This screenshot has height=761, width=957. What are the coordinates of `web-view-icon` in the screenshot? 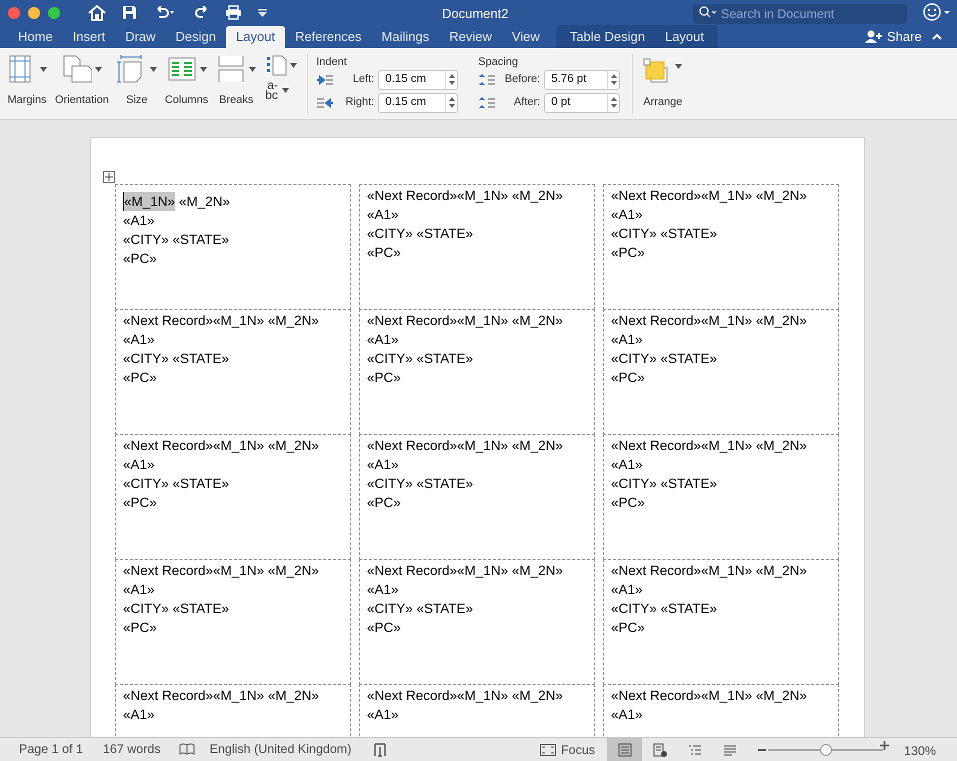 It's located at (660, 749).